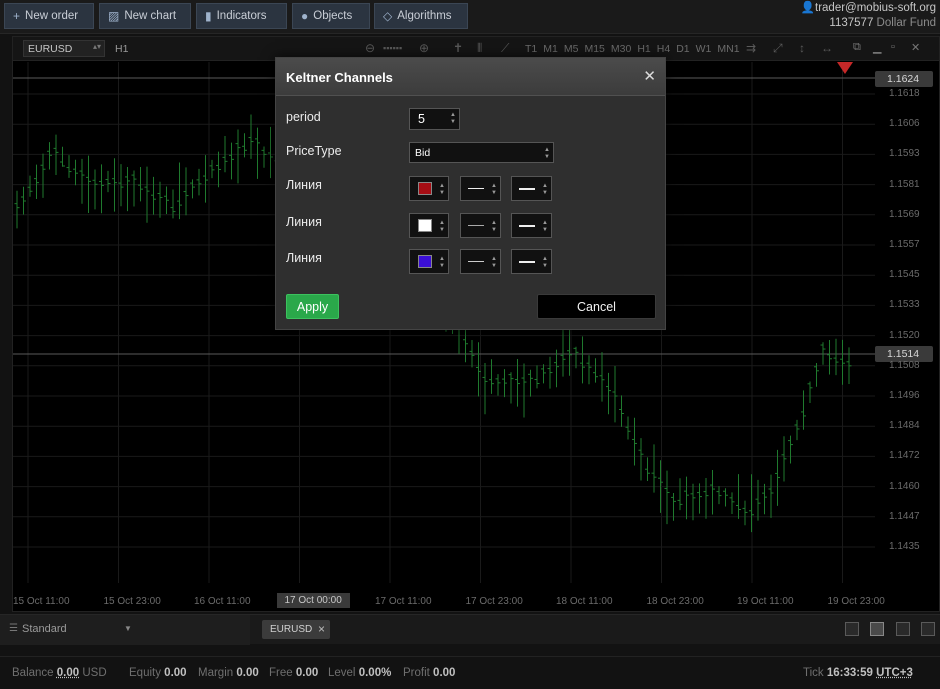 The width and height of the screenshot is (940, 689). I want to click on stepper-arrows-icon: ▲ ▼, so click(453, 119).